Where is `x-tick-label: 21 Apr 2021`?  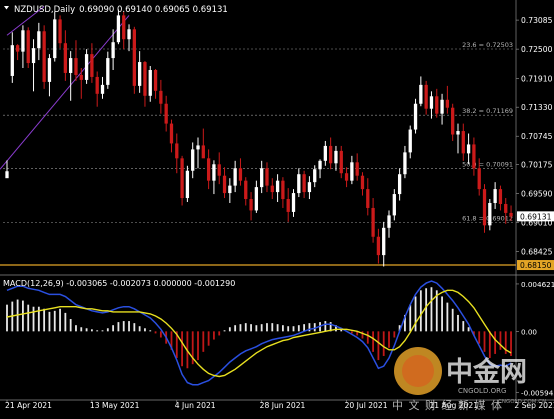 x-tick-label: 21 Apr 2021 is located at coordinates (28, 405).